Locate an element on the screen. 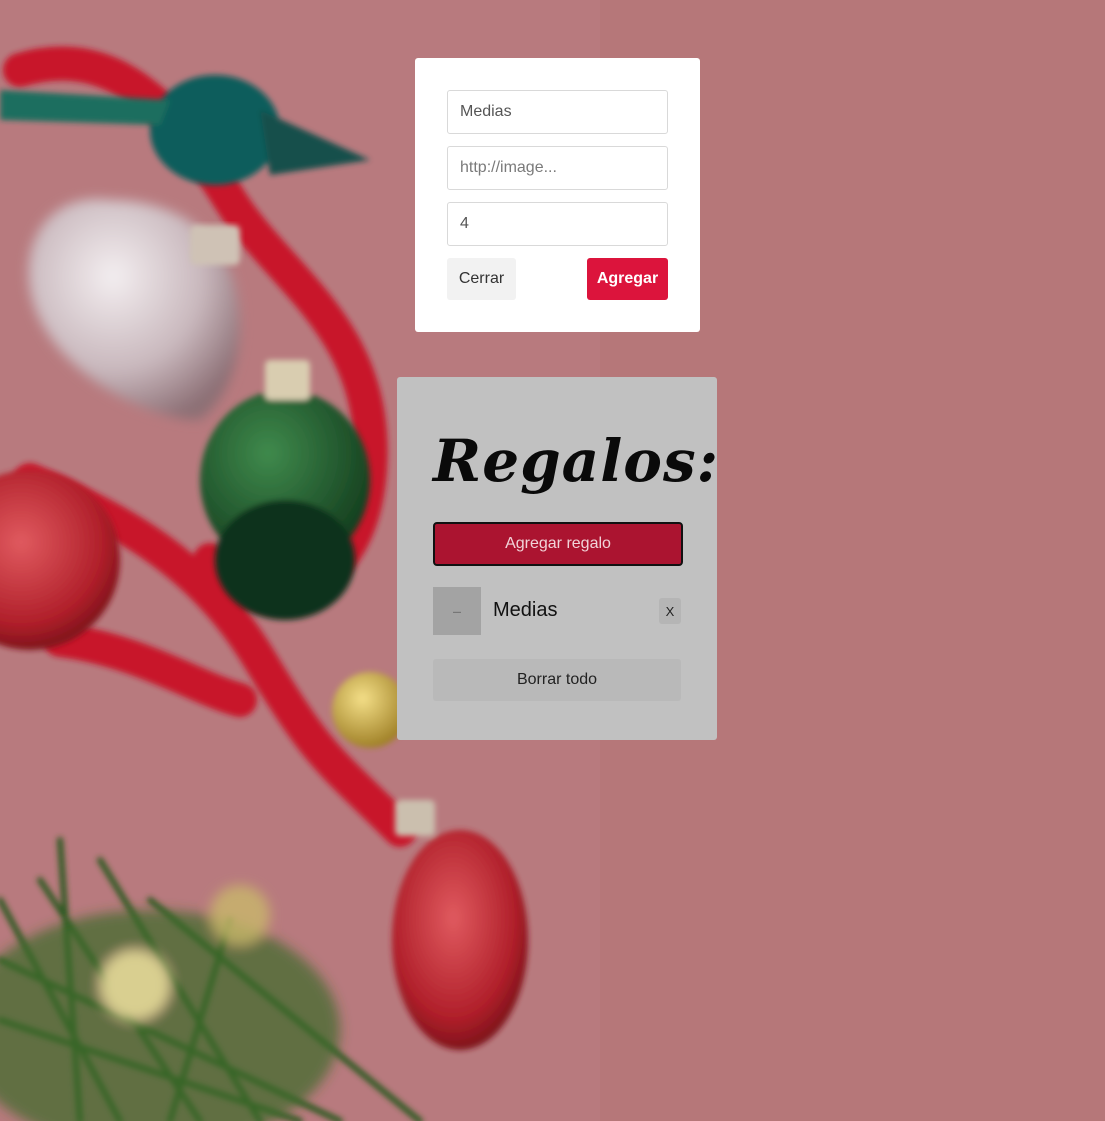 This screenshot has height=1121, width=1105. add-button: Agregar is located at coordinates (627, 279).